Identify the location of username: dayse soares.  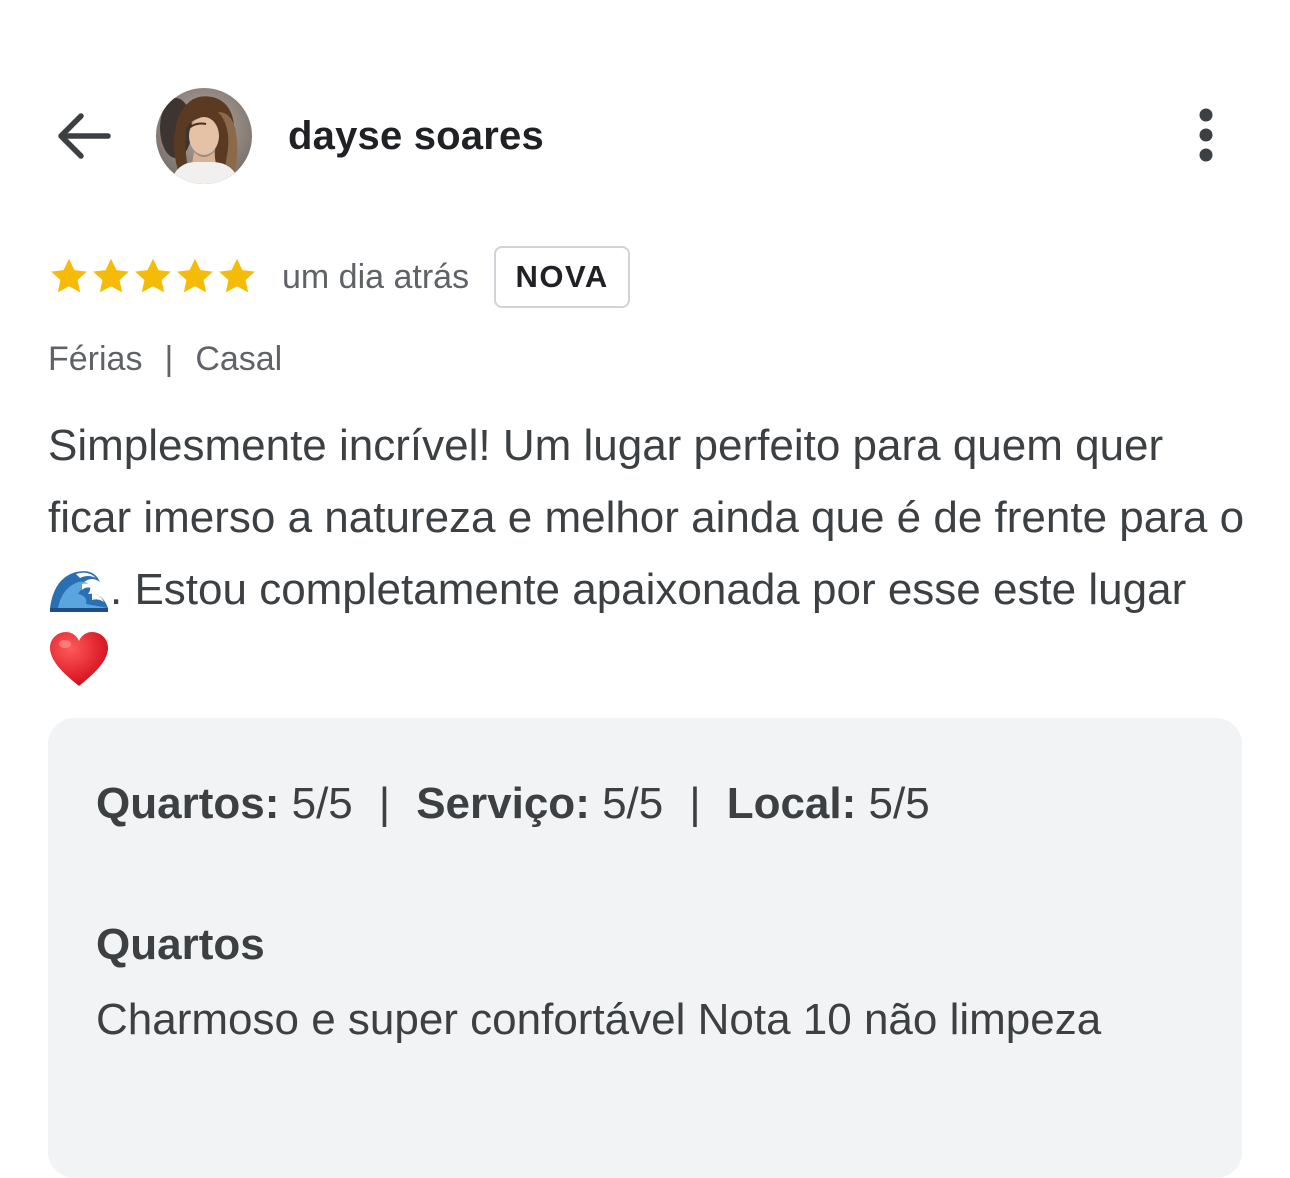
(416, 136).